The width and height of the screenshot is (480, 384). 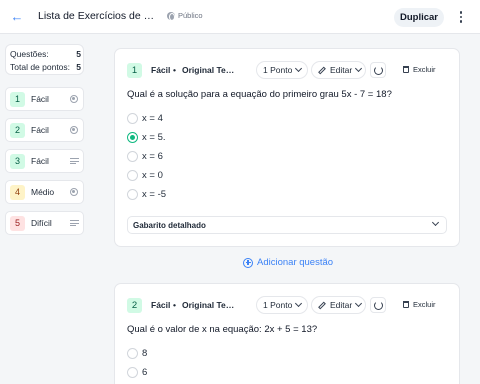 What do you see at coordinates (169, 225) in the screenshot?
I see `answer-key-label: Gabarito detalhado` at bounding box center [169, 225].